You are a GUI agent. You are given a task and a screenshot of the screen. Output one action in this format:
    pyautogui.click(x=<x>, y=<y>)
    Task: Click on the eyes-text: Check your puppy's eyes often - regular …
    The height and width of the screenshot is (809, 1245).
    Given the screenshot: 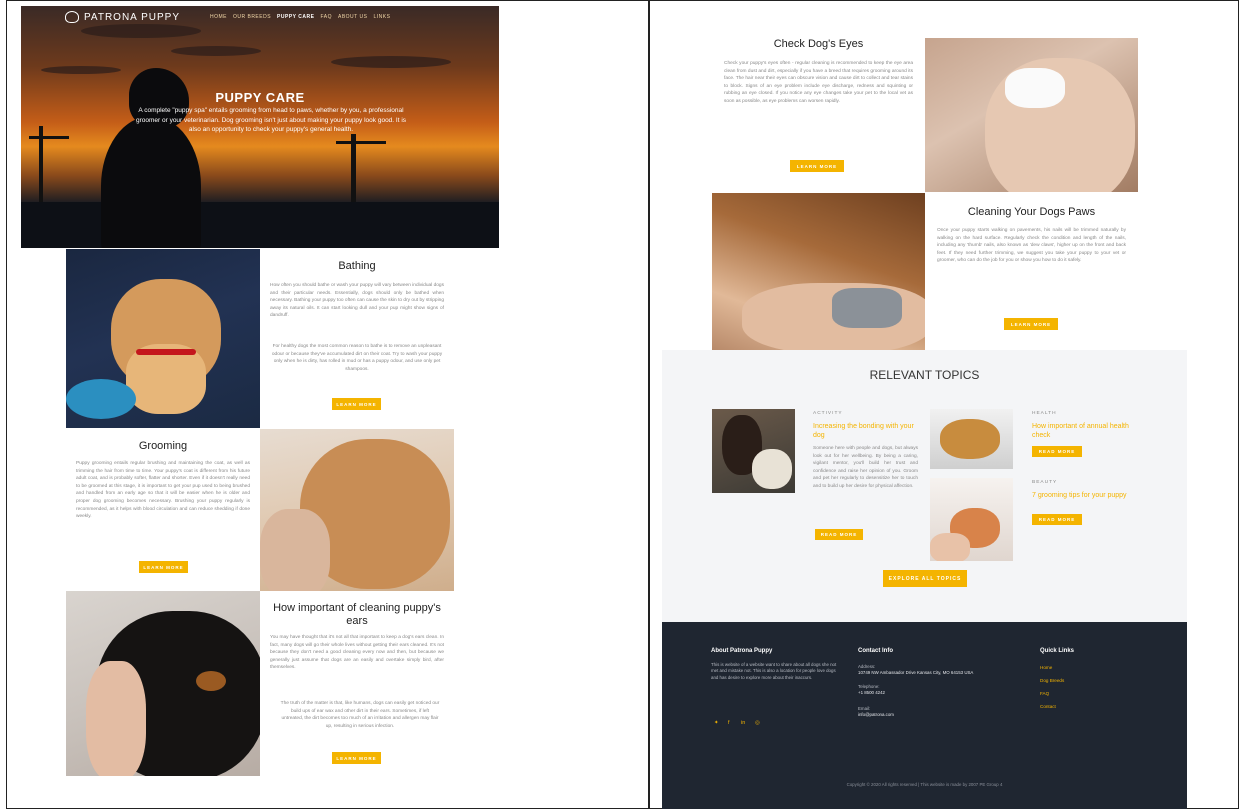 What is the action you would take?
    pyautogui.click(x=818, y=82)
    